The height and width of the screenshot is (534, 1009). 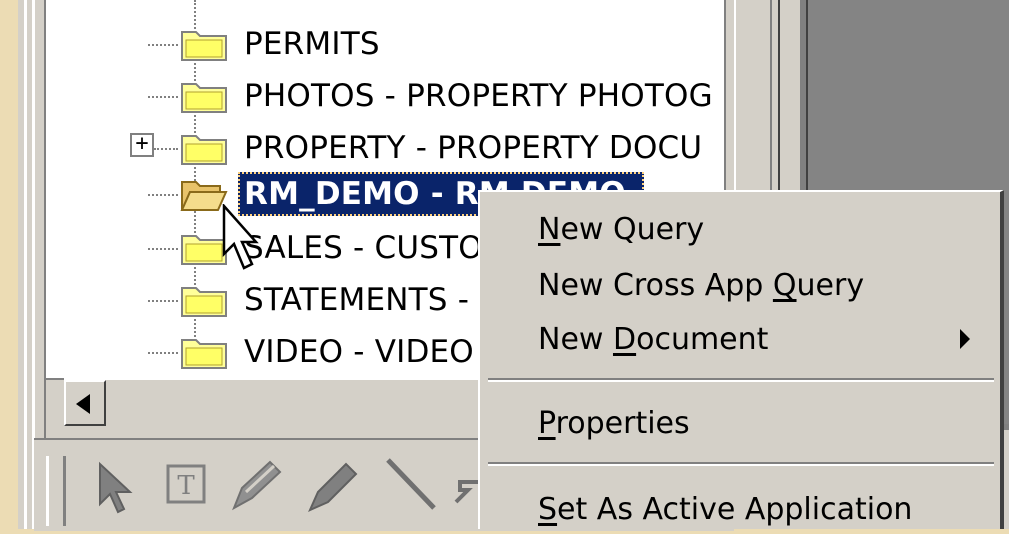 I want to click on accel-n: N, so click(x=549, y=229).